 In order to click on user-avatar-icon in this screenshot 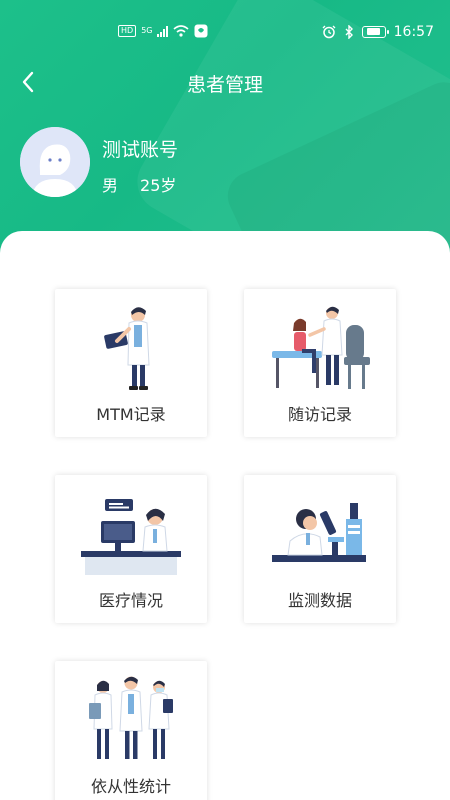, I will do `click(55, 162)`.